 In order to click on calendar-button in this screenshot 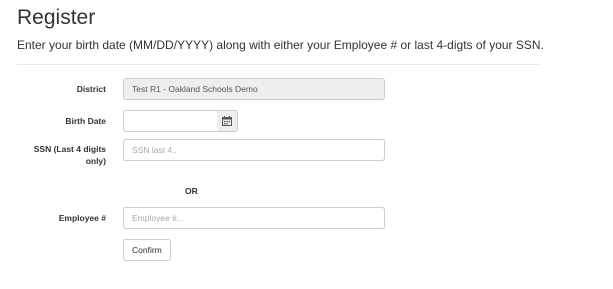, I will do `click(227, 121)`.